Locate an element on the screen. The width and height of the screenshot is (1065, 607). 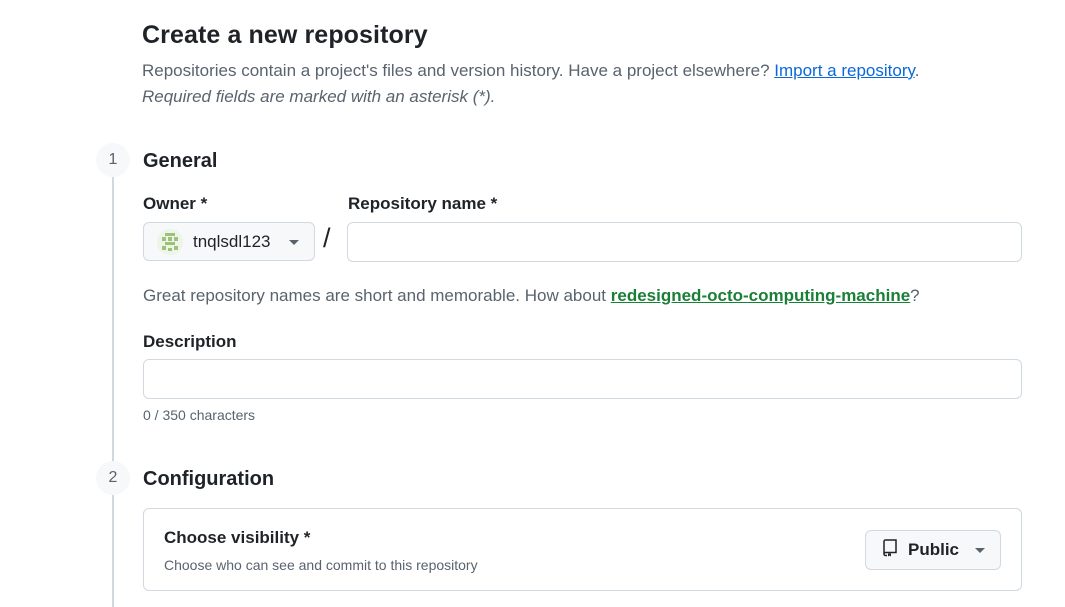
visibility-title: Choose visibility * is located at coordinates (237, 537).